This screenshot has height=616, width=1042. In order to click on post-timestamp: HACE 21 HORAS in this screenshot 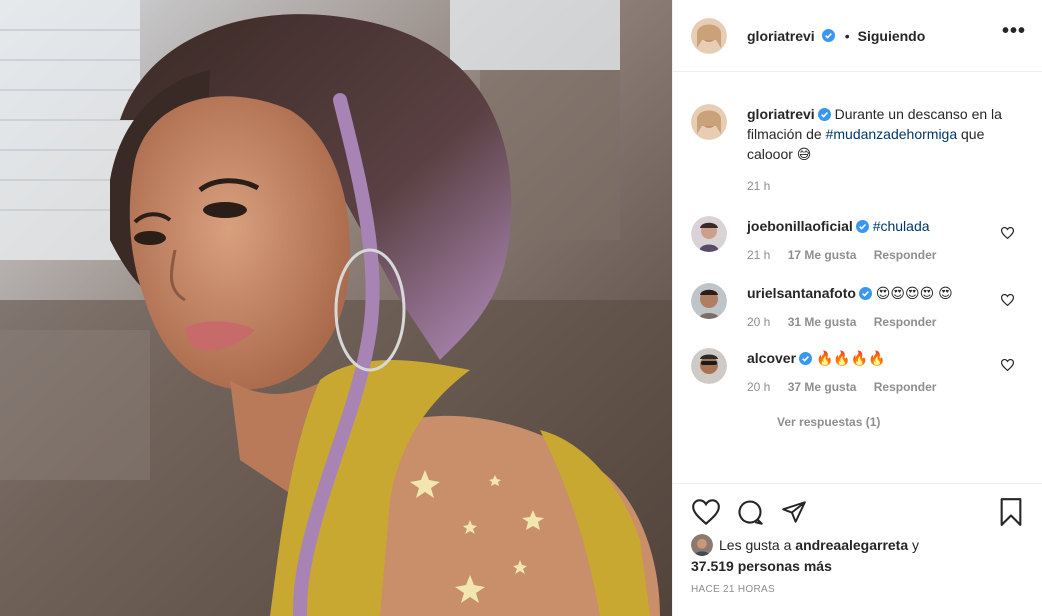, I will do `click(733, 589)`.